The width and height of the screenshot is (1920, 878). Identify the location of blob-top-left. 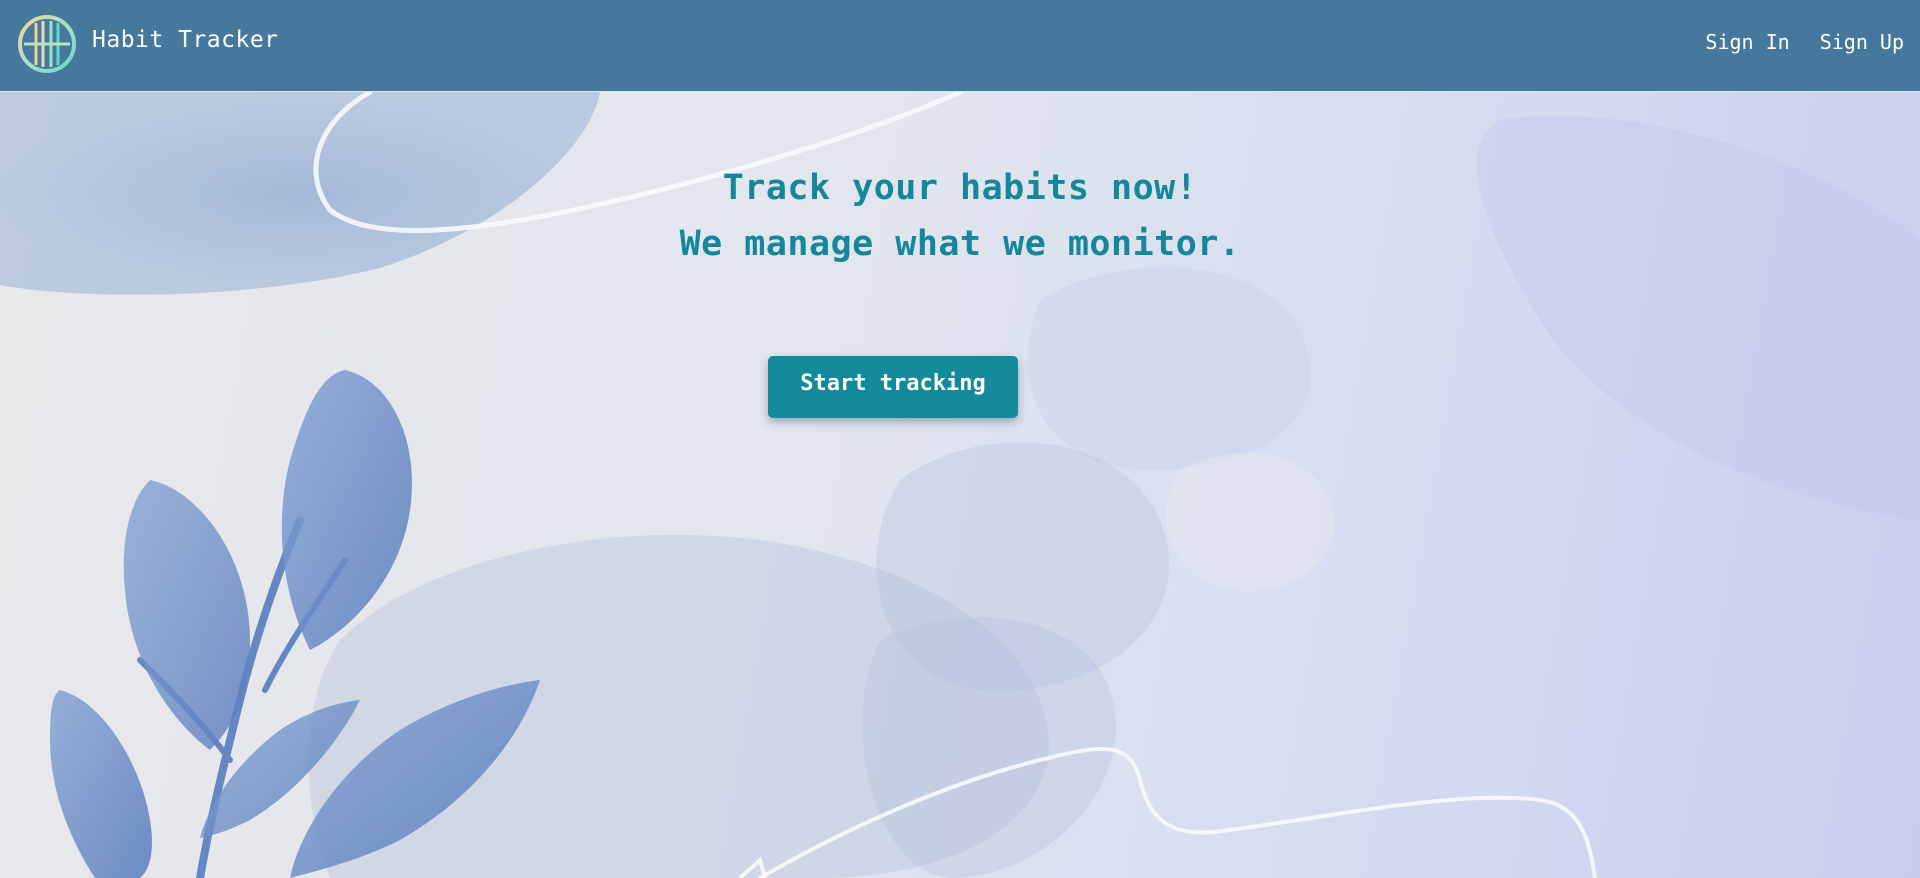
(300, 193).